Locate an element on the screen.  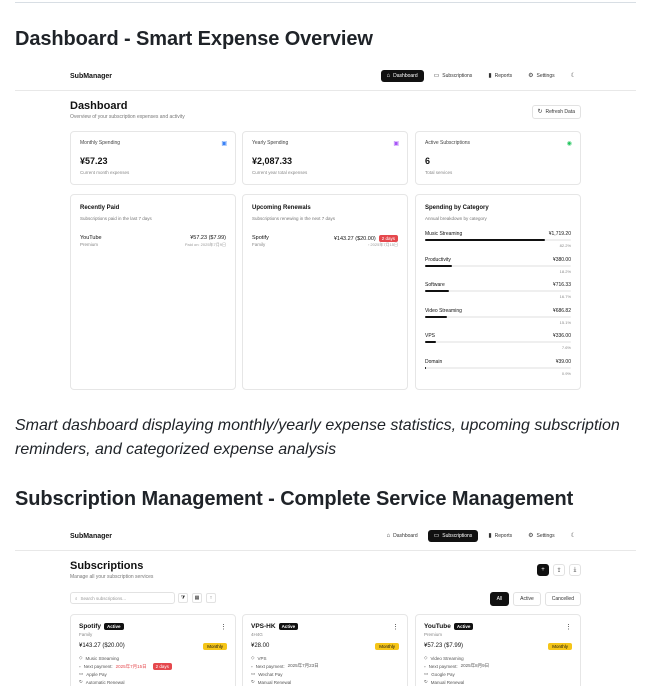
stat-label: Yearly Spending is located at coordinates (270, 143).